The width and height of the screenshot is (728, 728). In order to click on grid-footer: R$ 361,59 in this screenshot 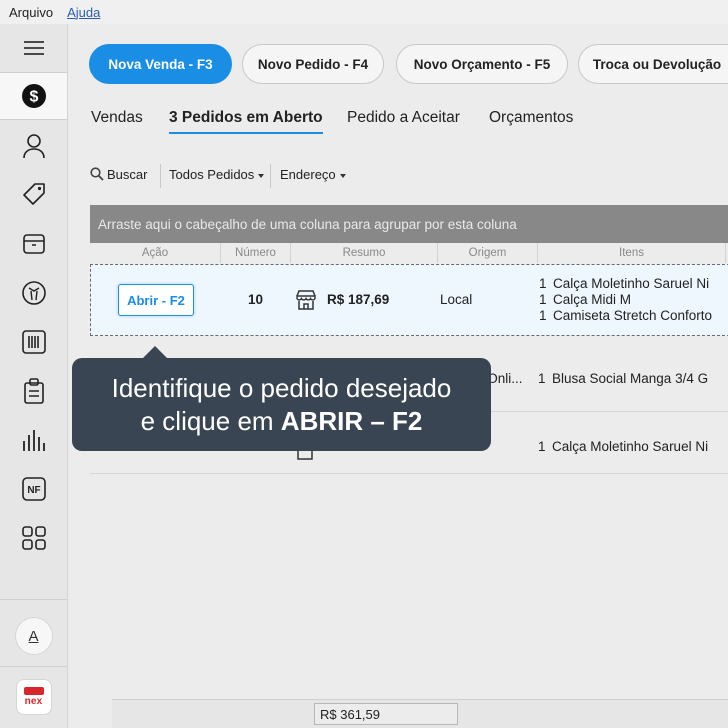, I will do `click(420, 713)`.